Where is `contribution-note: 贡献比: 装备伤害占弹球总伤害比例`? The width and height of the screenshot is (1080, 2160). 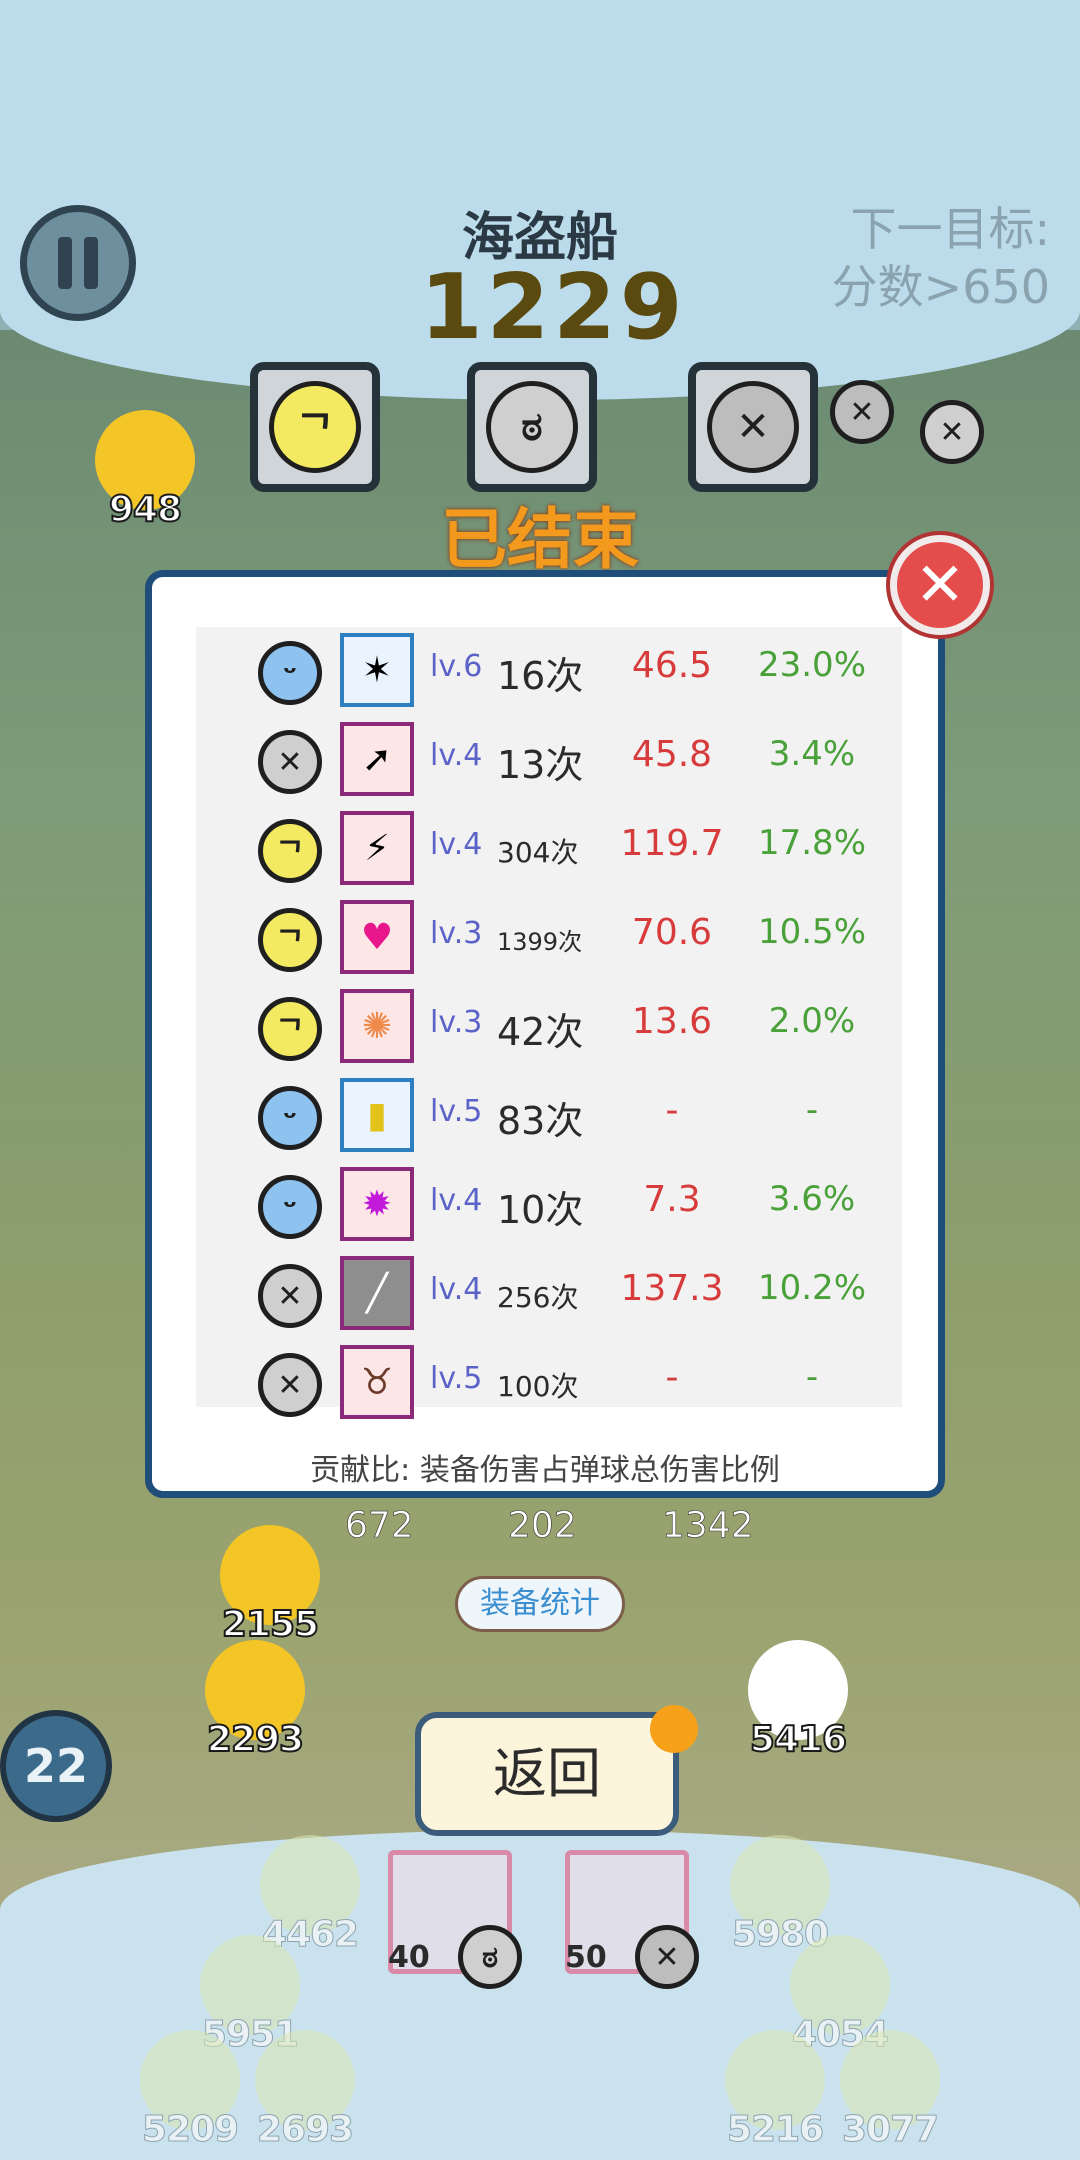 contribution-note: 贡献比: 装备伤害占弹球总伤害比例 is located at coordinates (545, 1470).